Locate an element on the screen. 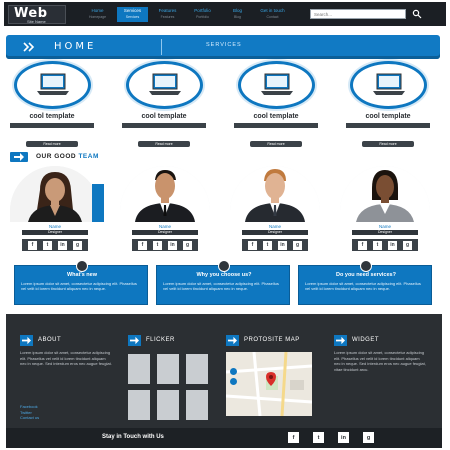  section-title: OUR GOOD TEAM is located at coordinates (67, 156).